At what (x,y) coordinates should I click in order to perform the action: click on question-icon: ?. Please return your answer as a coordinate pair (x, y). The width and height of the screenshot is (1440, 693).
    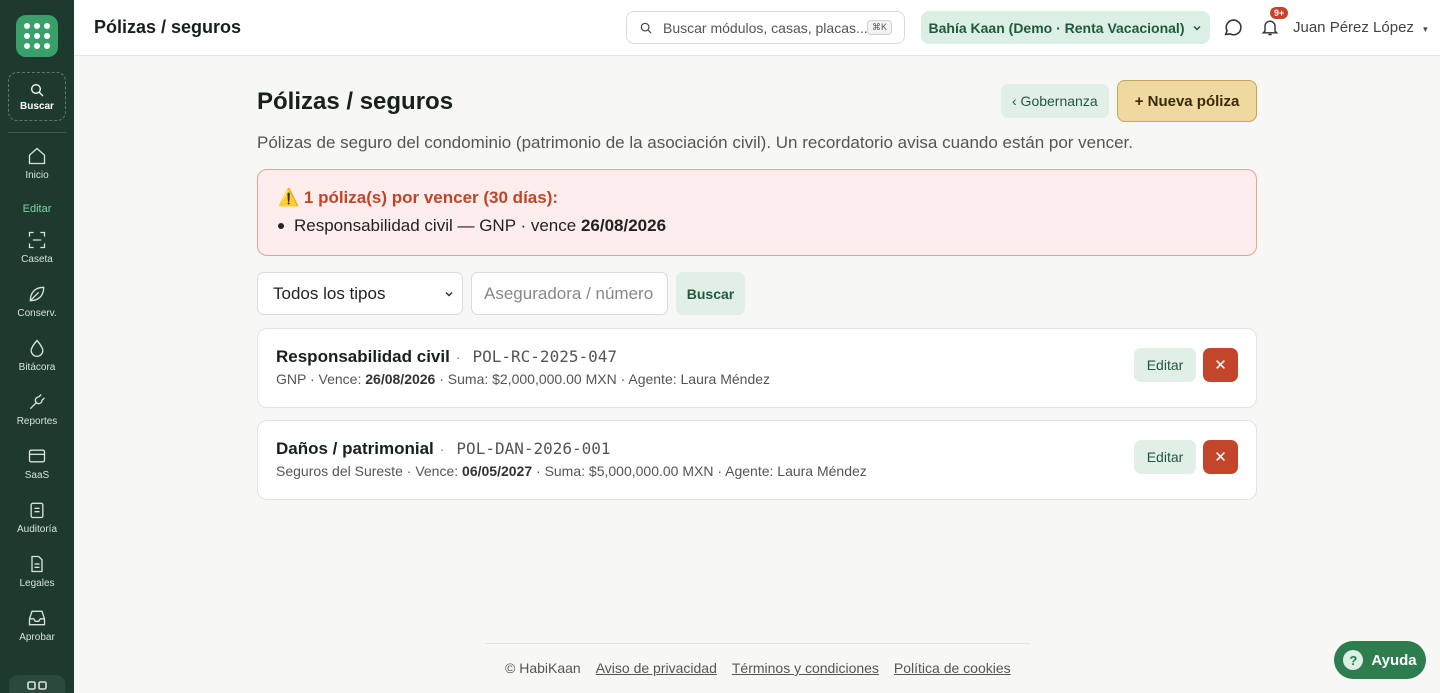
    Looking at the image, I should click on (1353, 660).